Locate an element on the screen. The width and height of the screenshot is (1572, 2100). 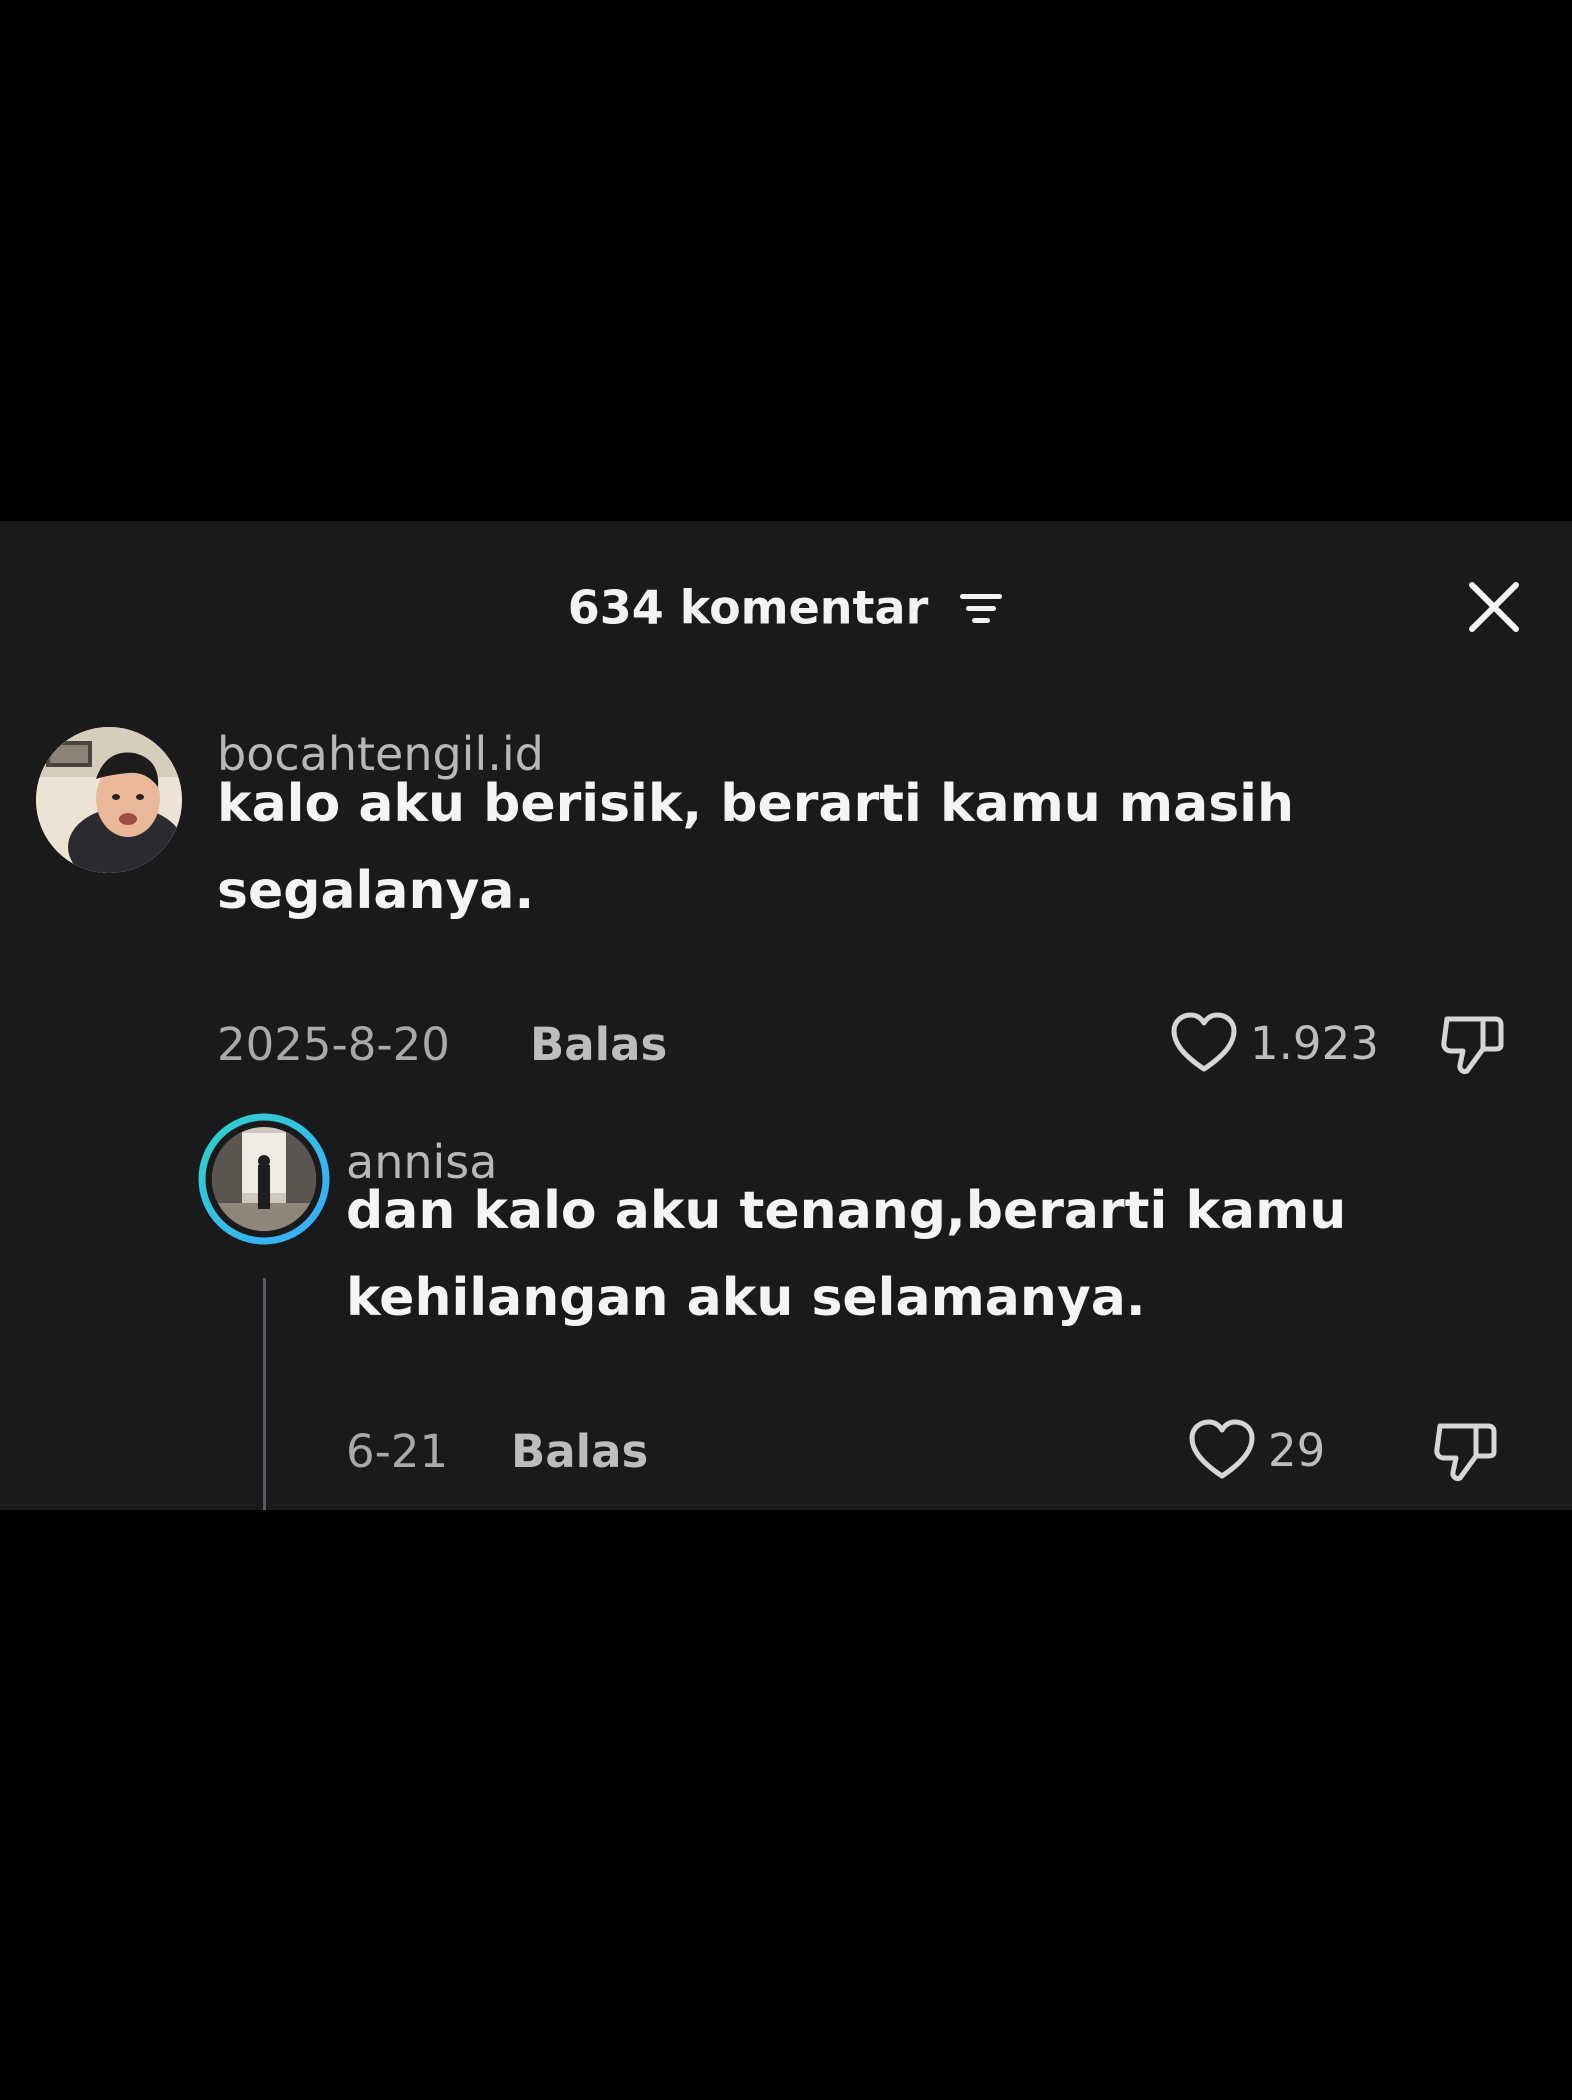
reply-date: 6-21 is located at coordinates (397, 1451).